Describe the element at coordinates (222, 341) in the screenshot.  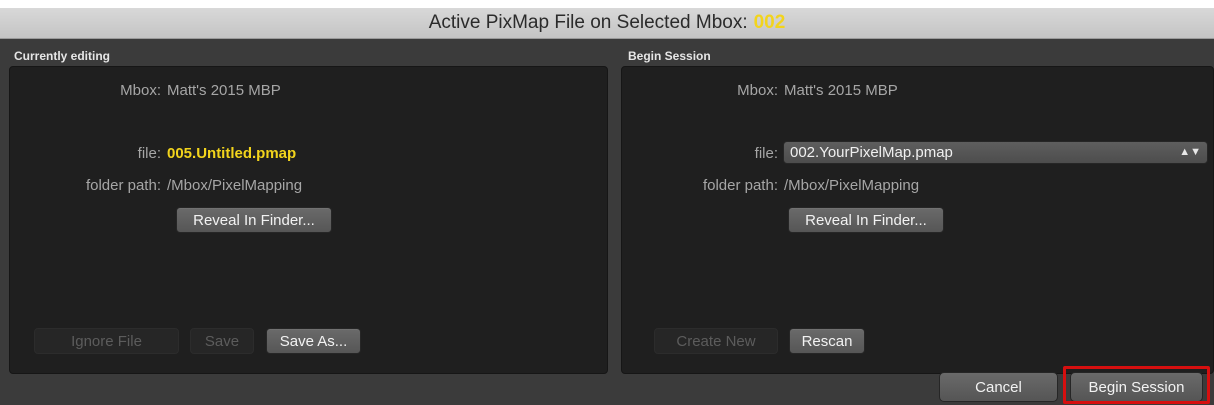
I see `save-button: Save` at that location.